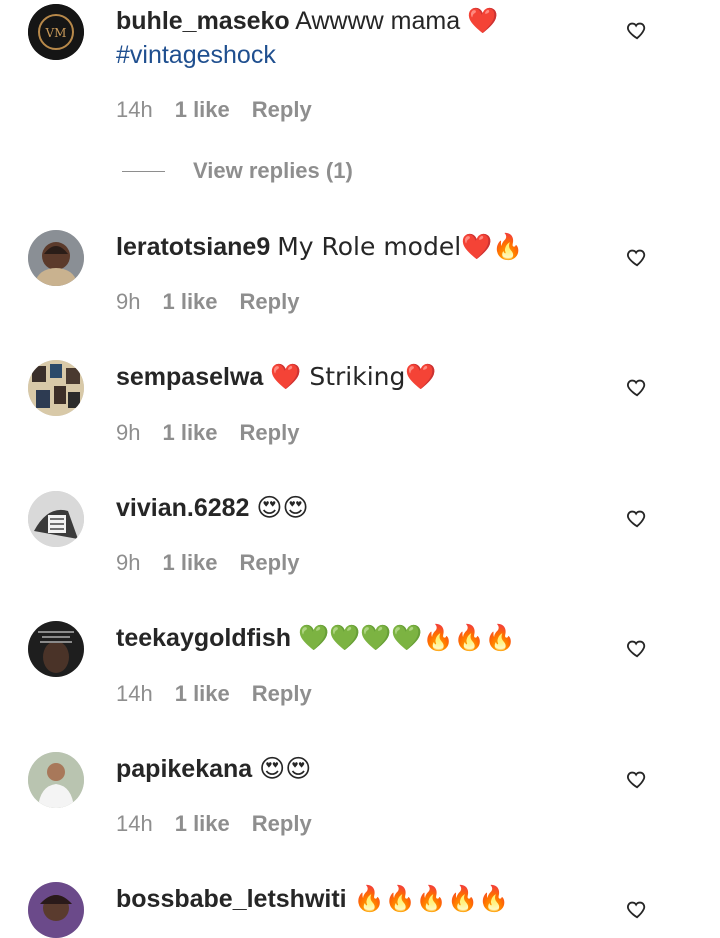 The image size is (720, 938). I want to click on comment-body: Awwww mama ❤️, so click(397, 21).